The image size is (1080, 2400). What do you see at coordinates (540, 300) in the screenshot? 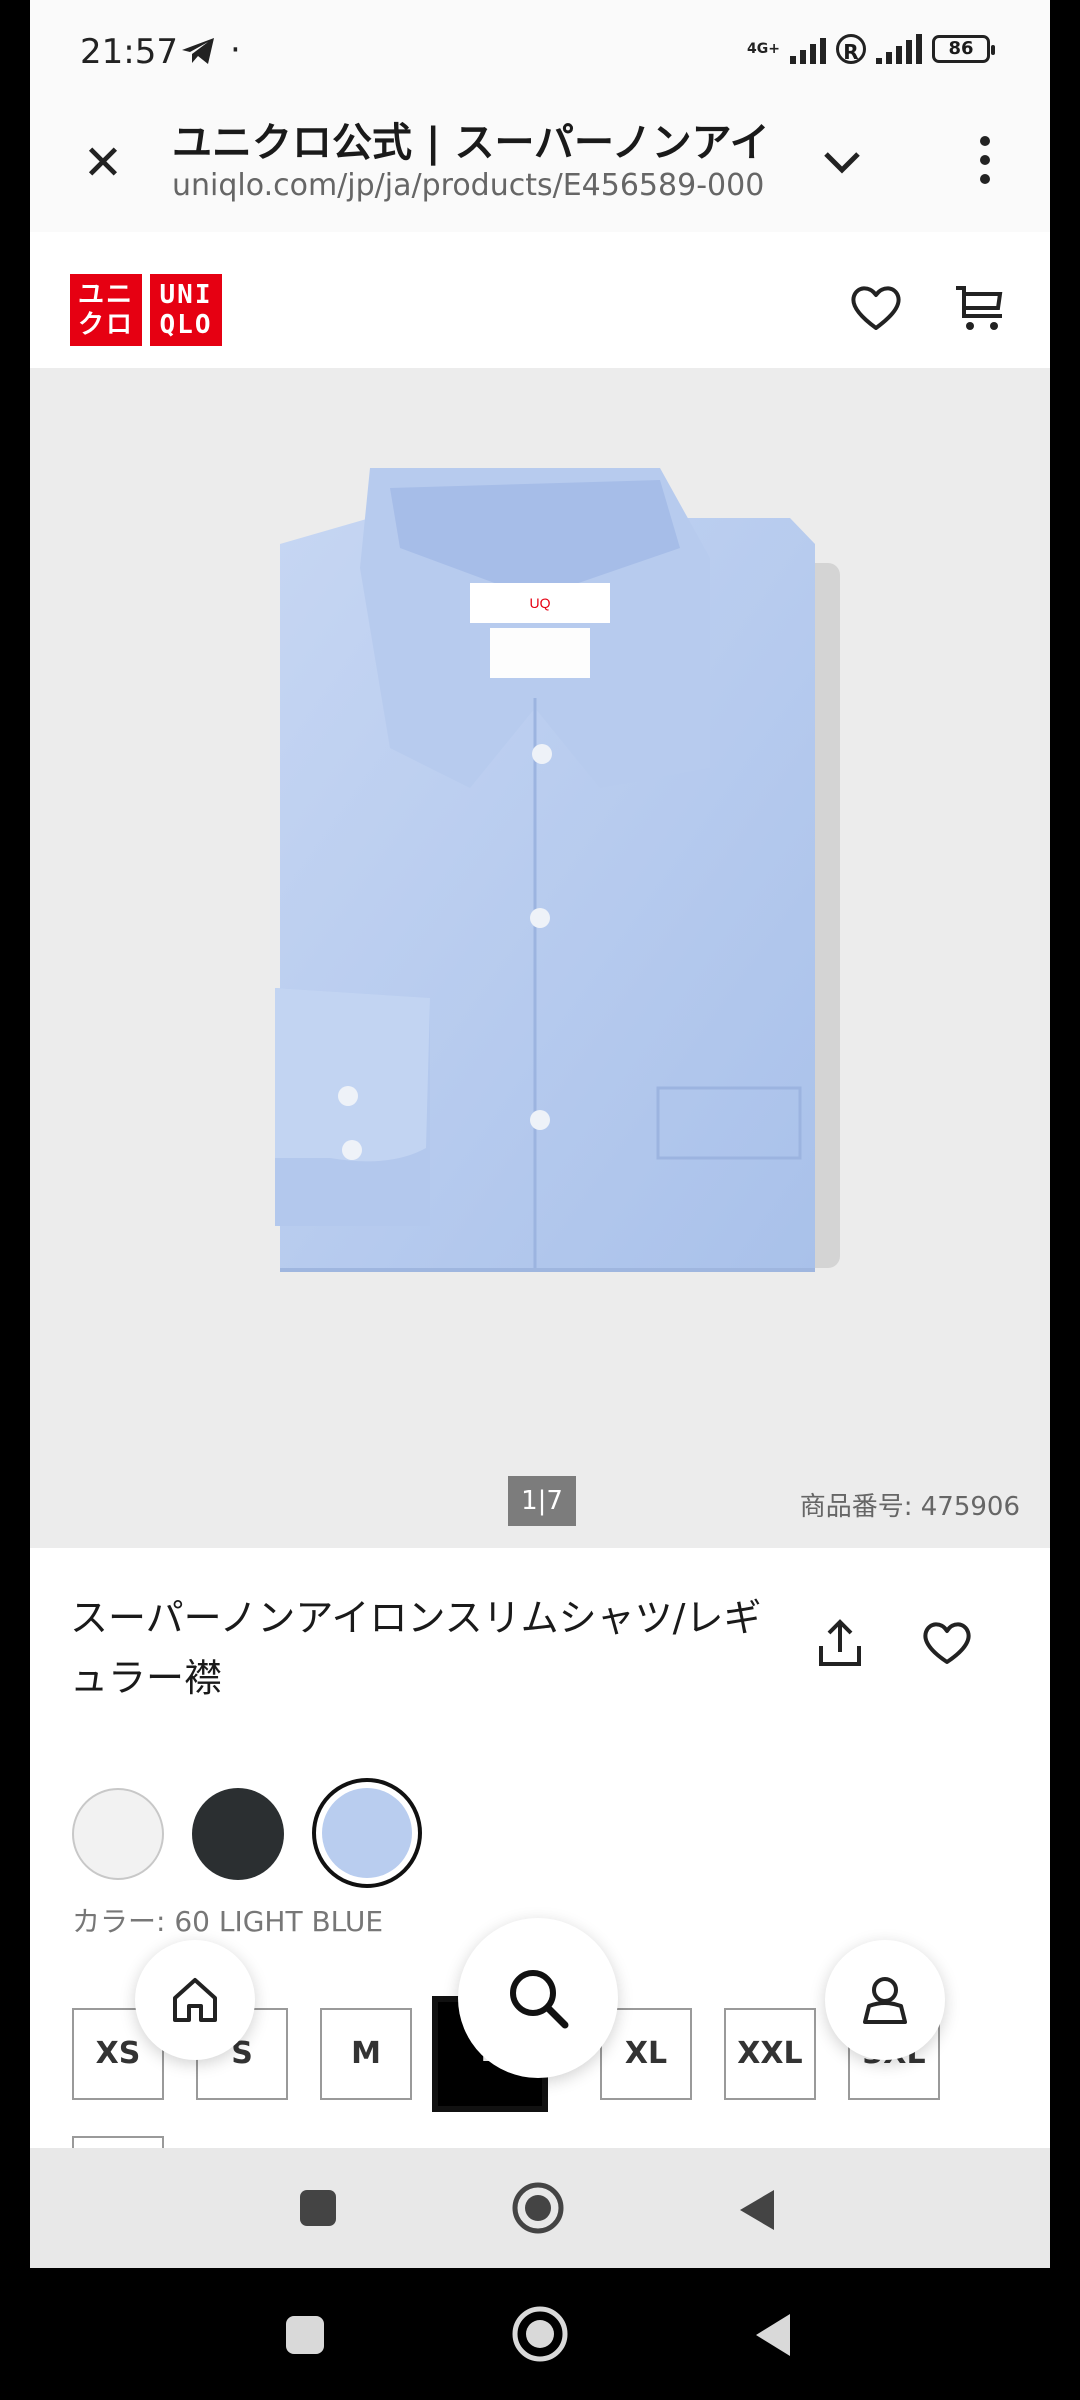
I see `site-header: ユニ クロ UNI QLO` at bounding box center [540, 300].